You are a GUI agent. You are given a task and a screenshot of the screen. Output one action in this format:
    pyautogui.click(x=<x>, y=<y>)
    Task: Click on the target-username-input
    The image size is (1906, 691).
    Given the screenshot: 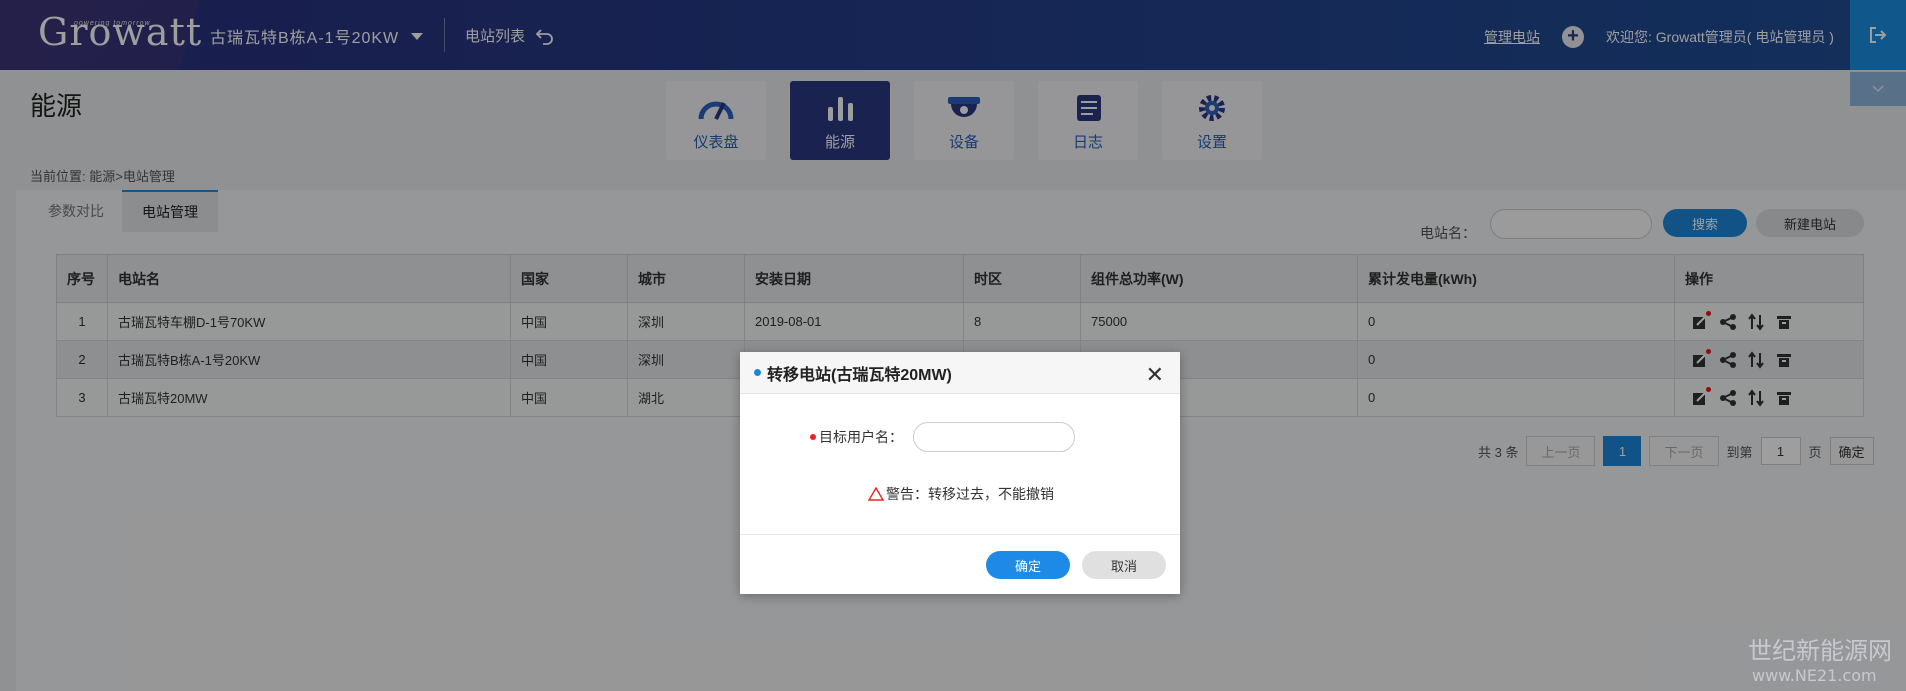 What is the action you would take?
    pyautogui.click(x=994, y=437)
    